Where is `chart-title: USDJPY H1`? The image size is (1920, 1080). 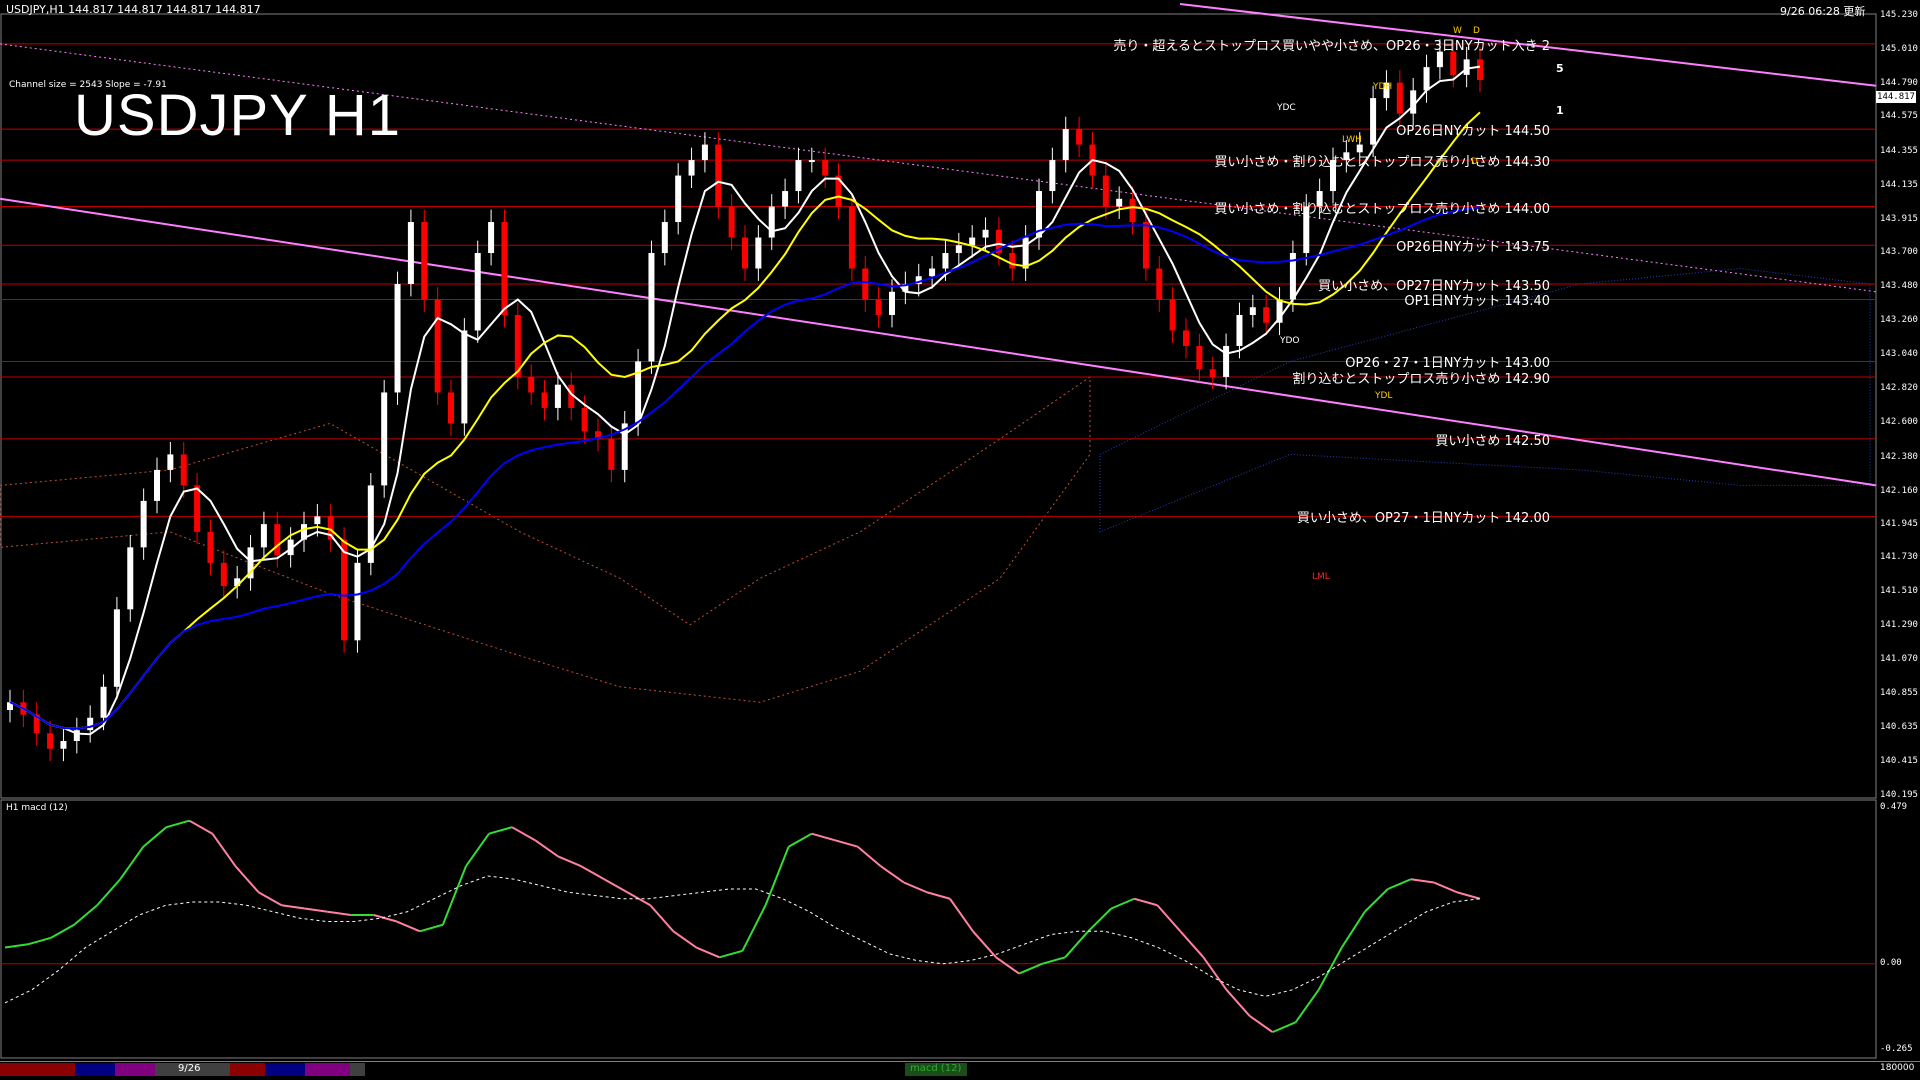 chart-title: USDJPY H1 is located at coordinates (238, 115).